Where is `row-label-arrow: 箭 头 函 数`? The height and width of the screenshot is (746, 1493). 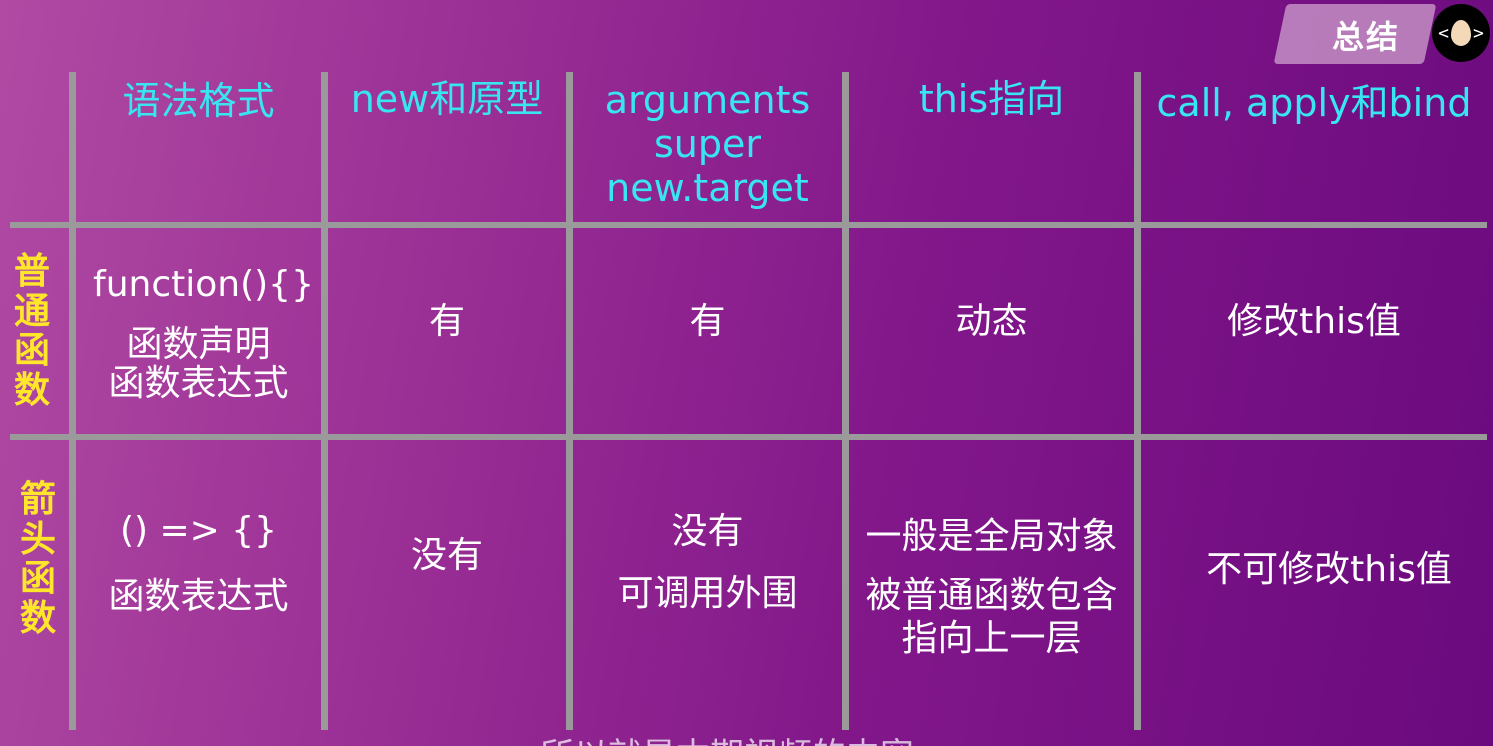 row-label-arrow: 箭 头 函 数 is located at coordinates (38, 559).